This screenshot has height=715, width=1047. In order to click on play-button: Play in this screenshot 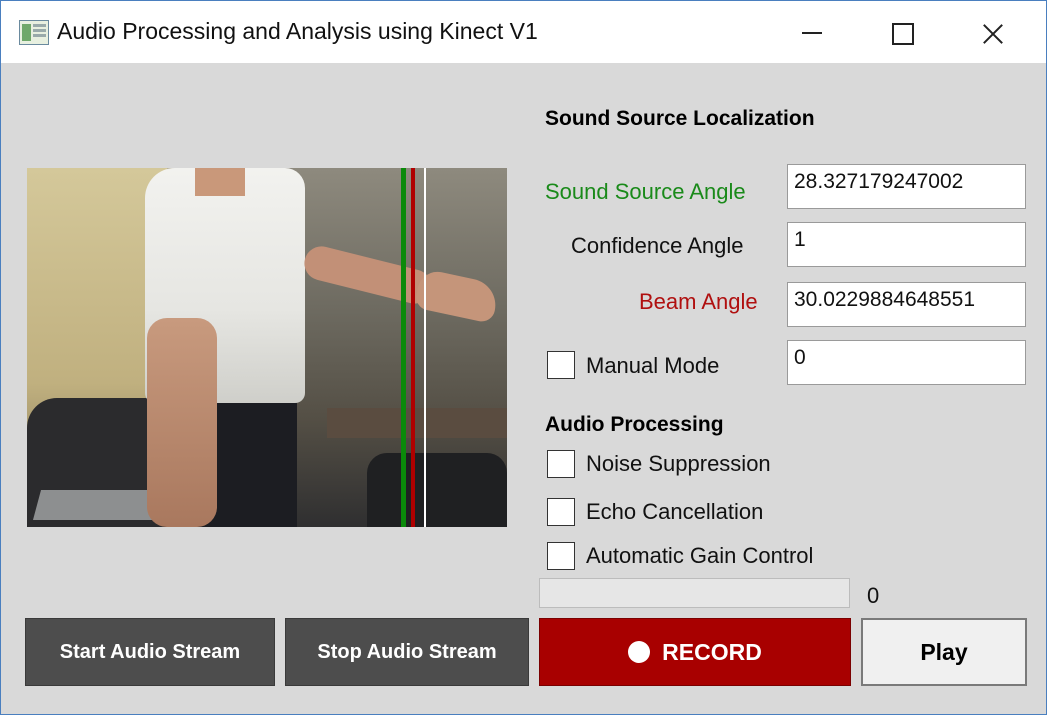, I will do `click(944, 652)`.